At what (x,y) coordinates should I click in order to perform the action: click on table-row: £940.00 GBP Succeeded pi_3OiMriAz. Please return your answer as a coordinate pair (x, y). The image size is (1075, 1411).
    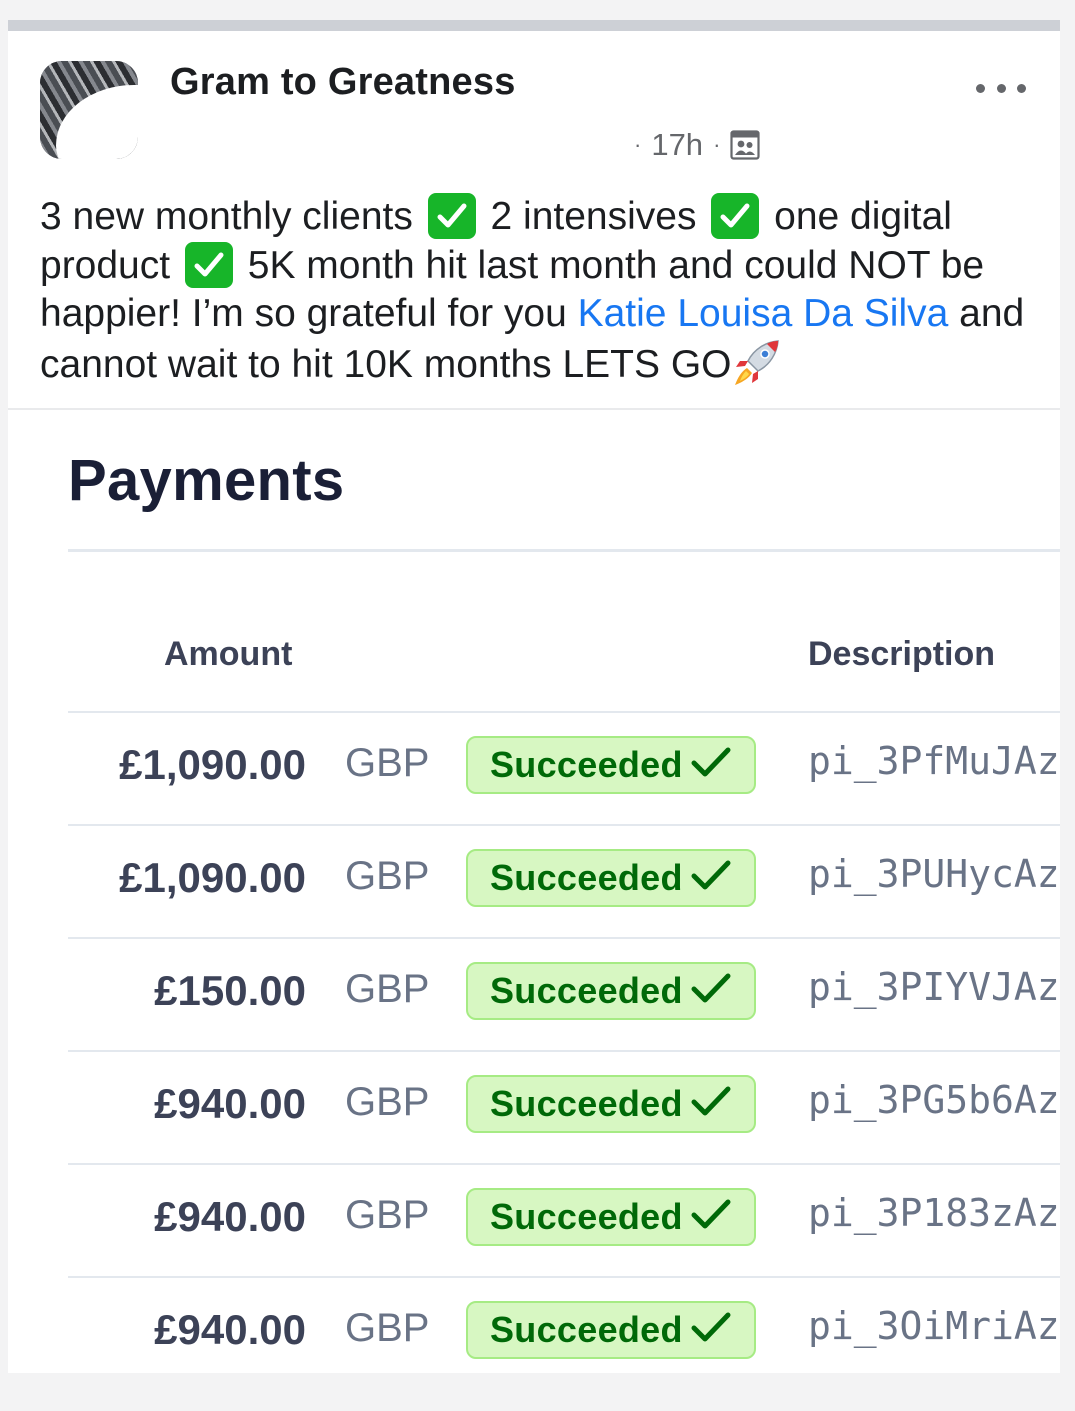
    Looking at the image, I should click on (534, 1324).